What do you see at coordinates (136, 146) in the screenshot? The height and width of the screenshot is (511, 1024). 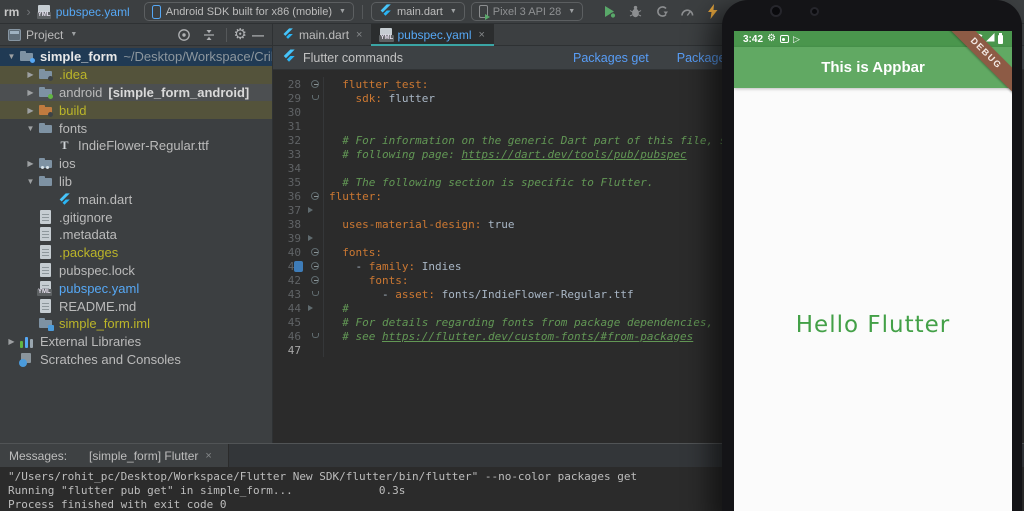 I see `tree-item-IndieFlower-Regular.ttf: T IndieFlower-Regular.ttf` at bounding box center [136, 146].